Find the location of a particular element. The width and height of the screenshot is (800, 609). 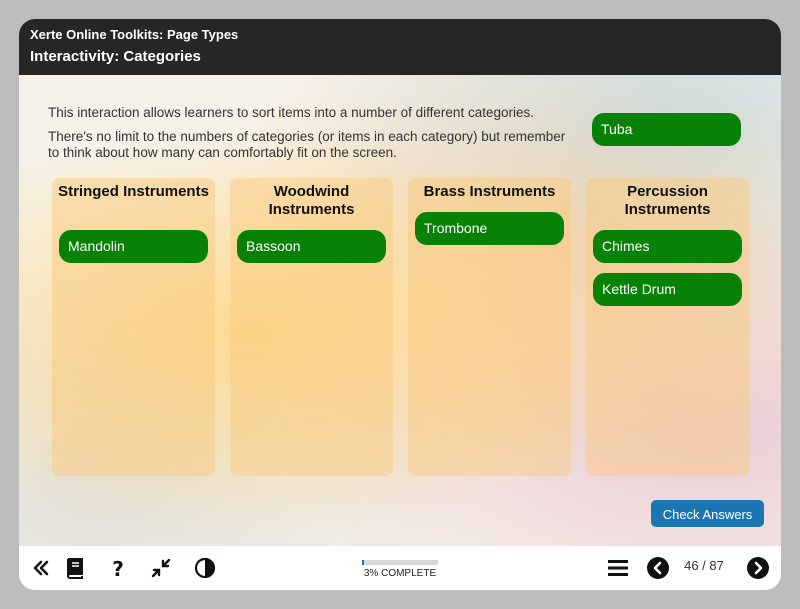

draggable-item-chimes: Chimes is located at coordinates (667, 246).